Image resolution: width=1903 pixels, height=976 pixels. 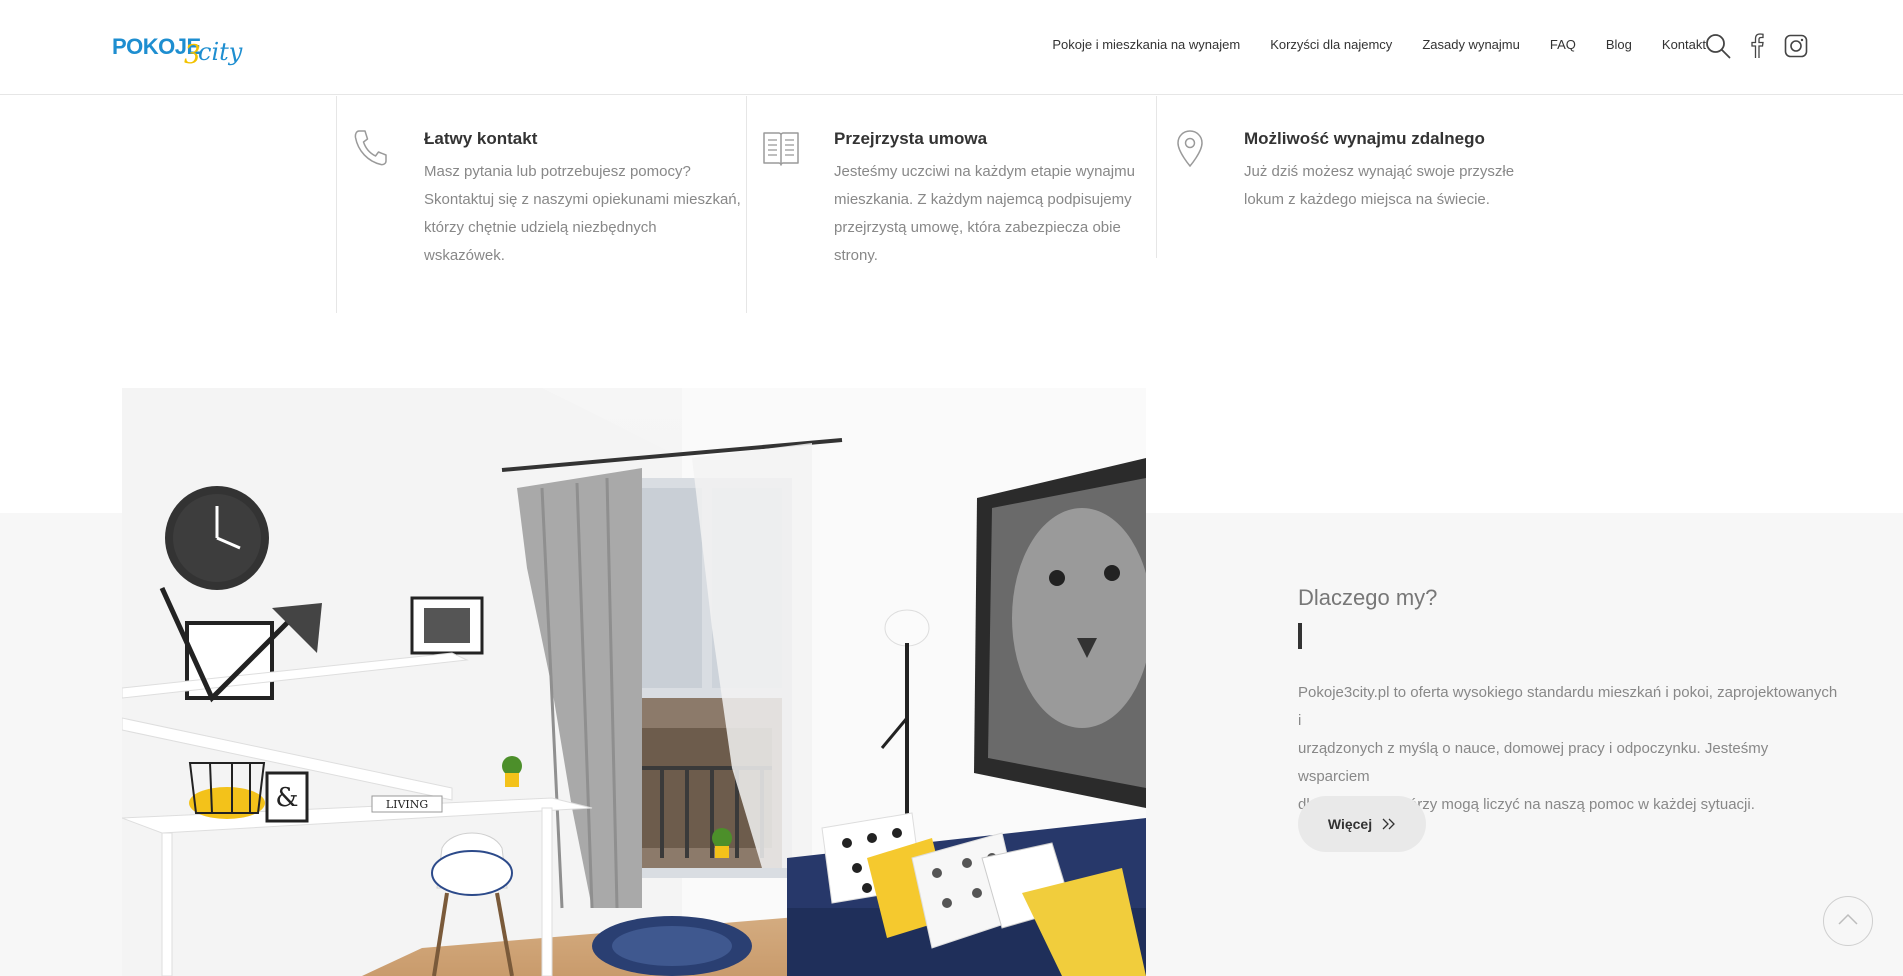 I want to click on feature-title: Przejrzysta umowa, so click(x=911, y=138).